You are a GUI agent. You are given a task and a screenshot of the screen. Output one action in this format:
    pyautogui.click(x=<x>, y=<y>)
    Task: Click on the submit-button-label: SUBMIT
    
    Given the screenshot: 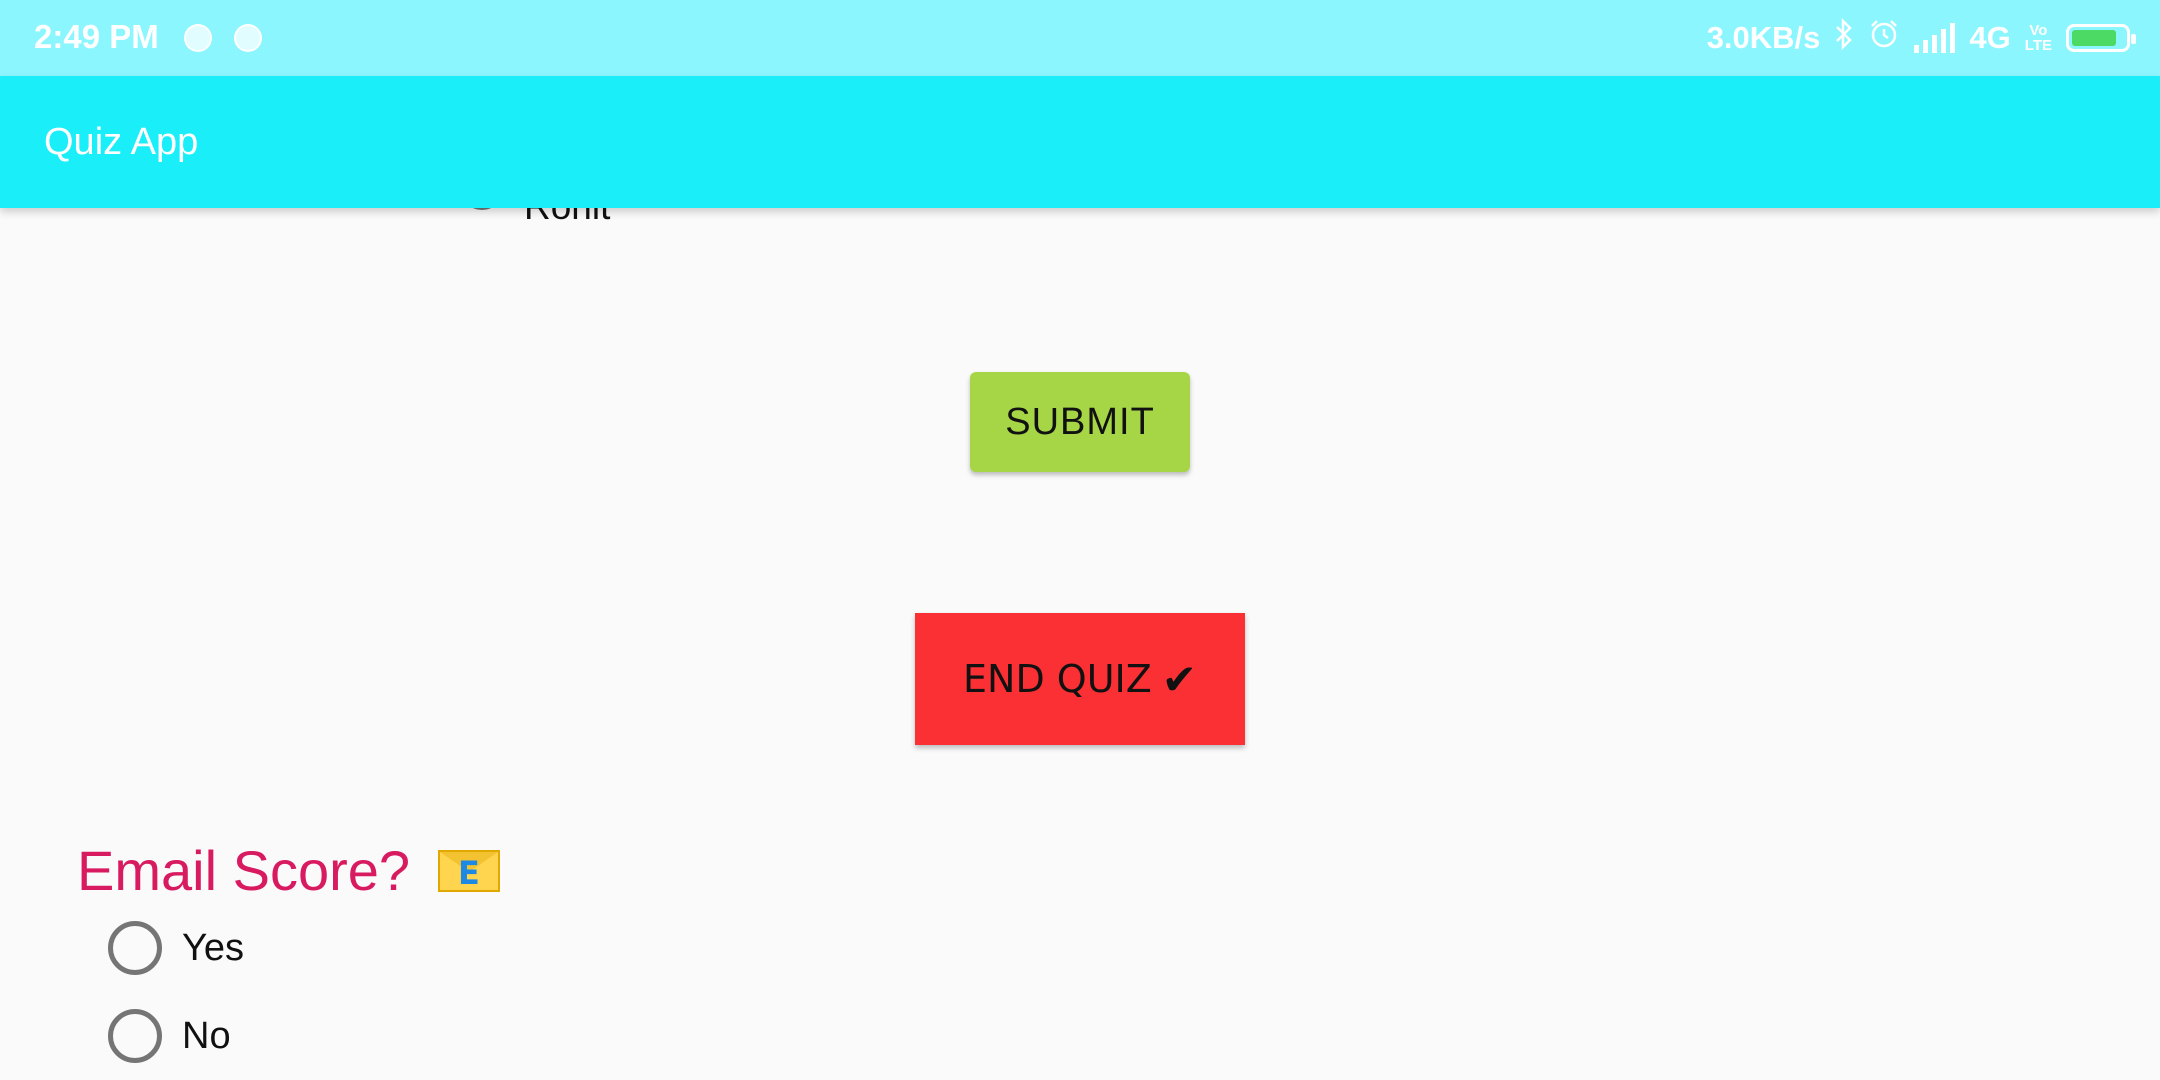 What is the action you would take?
    pyautogui.click(x=1080, y=421)
    